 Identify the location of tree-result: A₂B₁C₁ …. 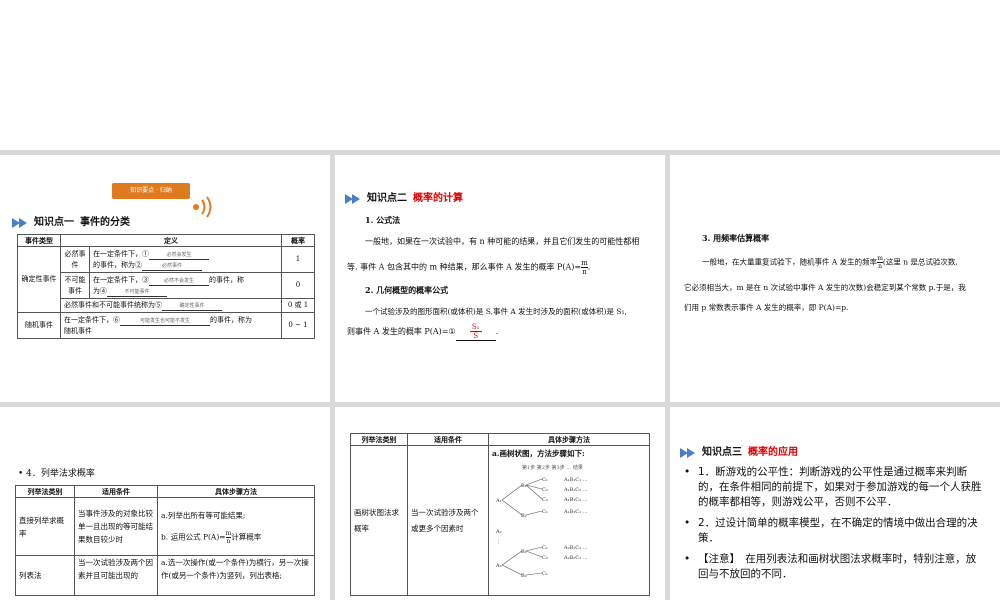
(575, 548).